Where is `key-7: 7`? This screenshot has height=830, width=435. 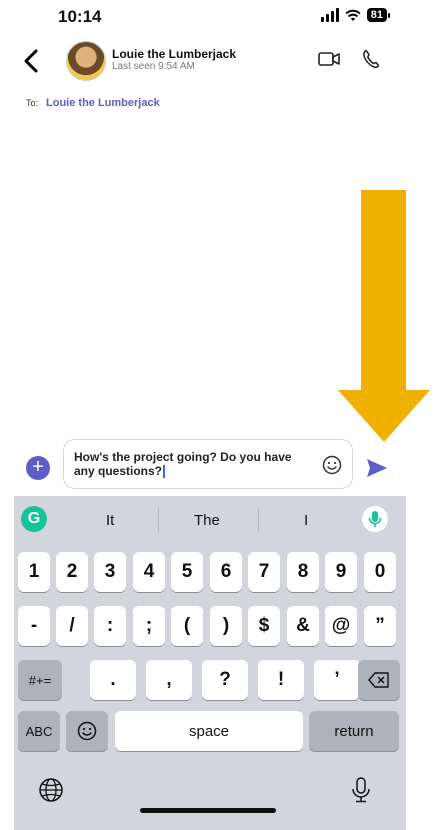 key-7: 7 is located at coordinates (264, 572).